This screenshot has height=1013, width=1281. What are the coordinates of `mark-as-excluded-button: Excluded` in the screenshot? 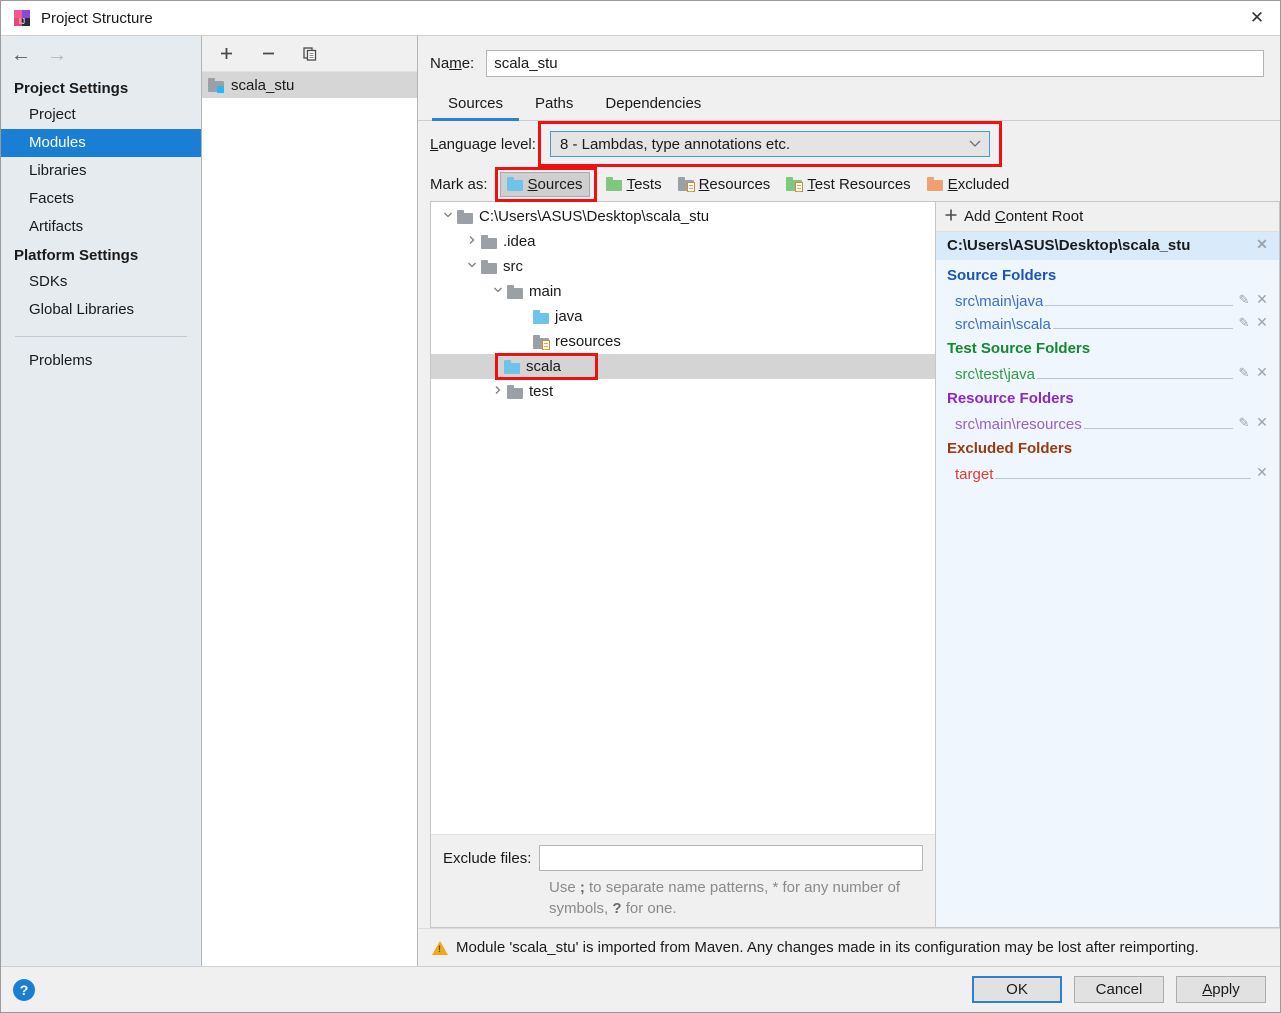 It's located at (968, 184).